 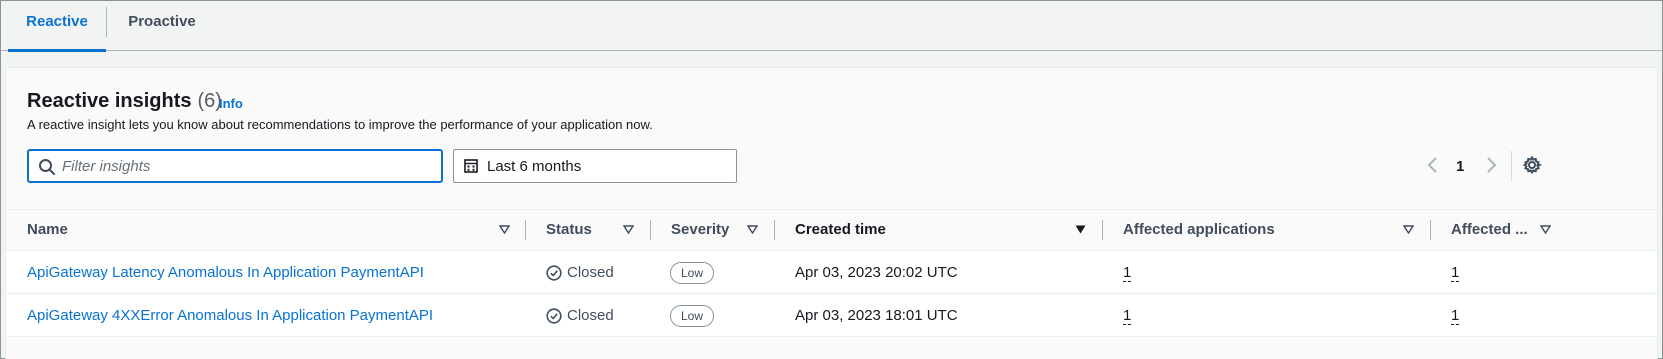 What do you see at coordinates (595, 166) in the screenshot?
I see `date-range-picker: Last 6 months` at bounding box center [595, 166].